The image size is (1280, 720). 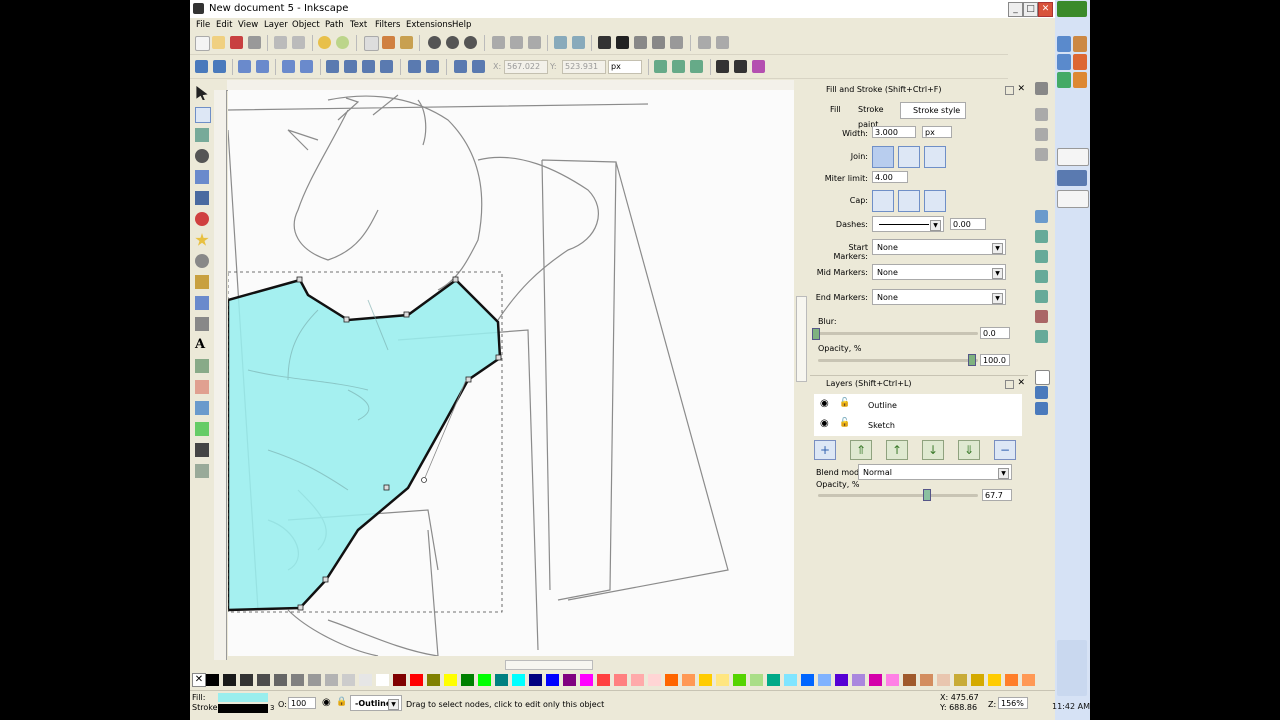 What do you see at coordinates (584, 67) in the screenshot?
I see `y-input: 523.931` at bounding box center [584, 67].